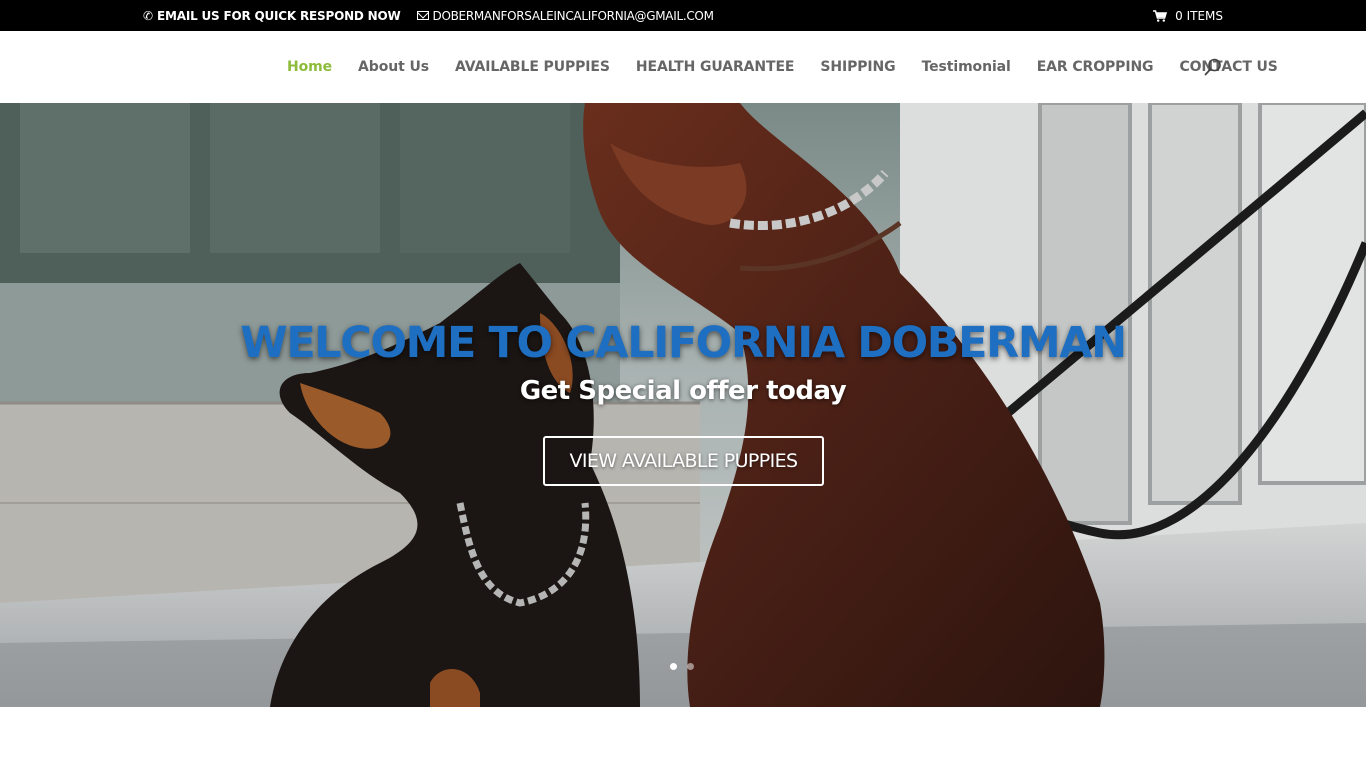  What do you see at coordinates (1160, 15) in the screenshot?
I see `cart-icon` at bounding box center [1160, 15].